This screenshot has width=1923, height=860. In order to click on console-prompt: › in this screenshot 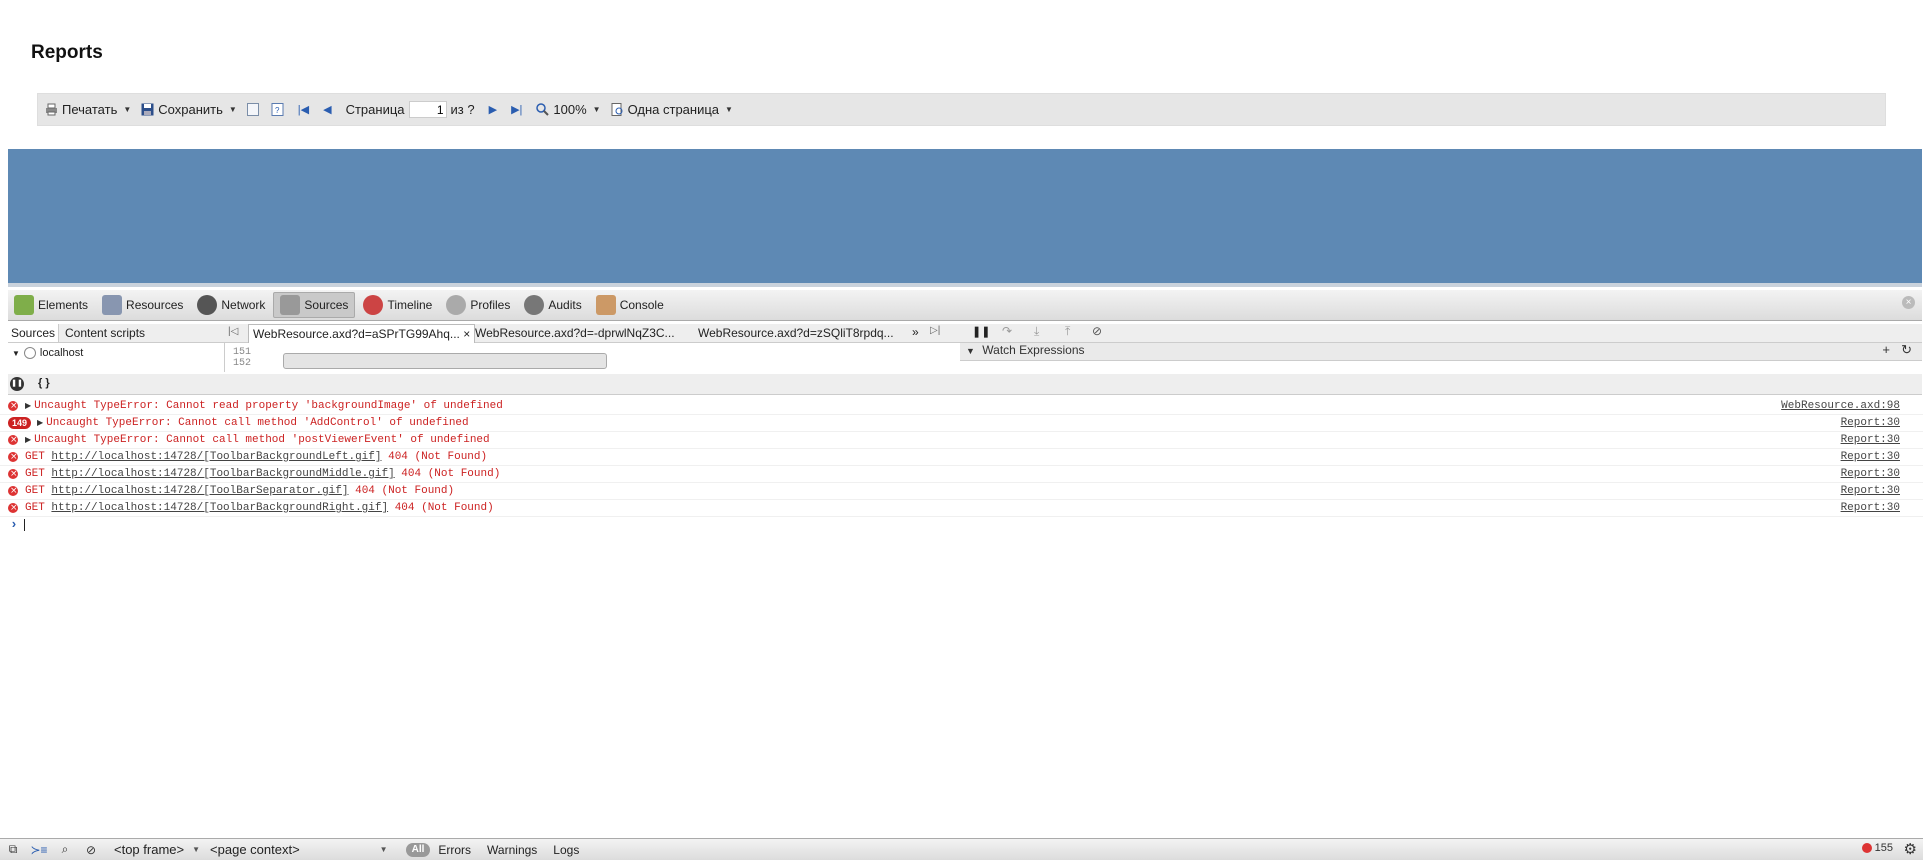, I will do `click(961, 525)`.